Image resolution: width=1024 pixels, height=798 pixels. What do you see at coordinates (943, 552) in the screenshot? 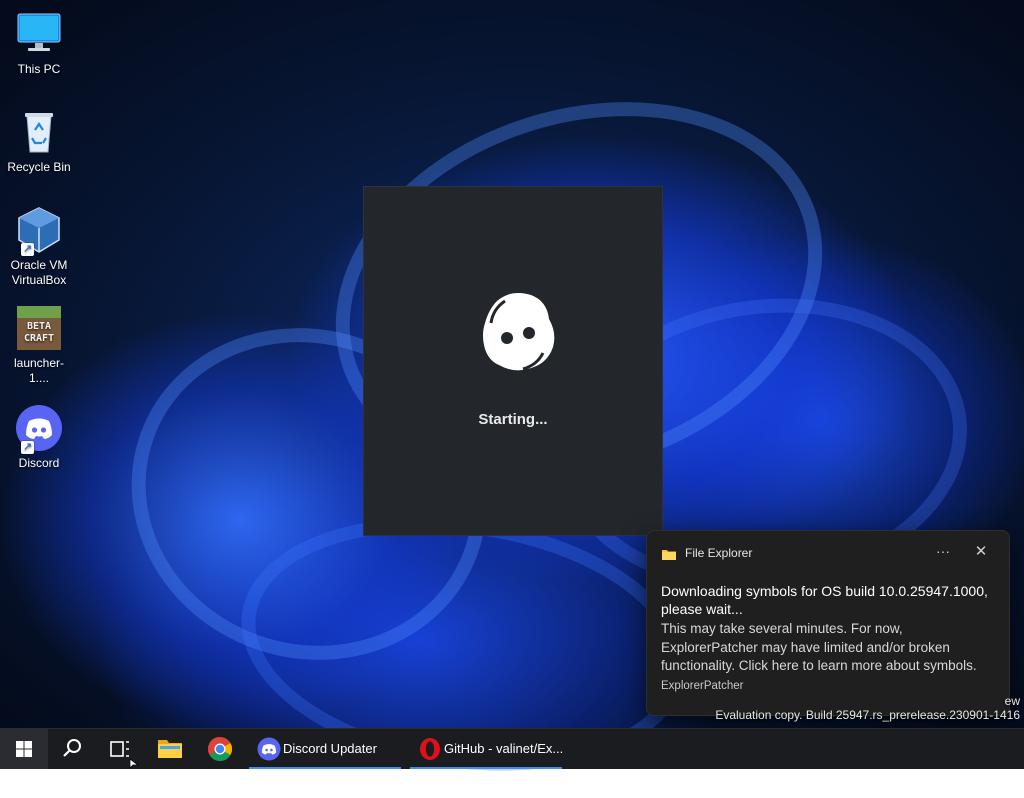
I see `toast-more-button: ···` at bounding box center [943, 552].